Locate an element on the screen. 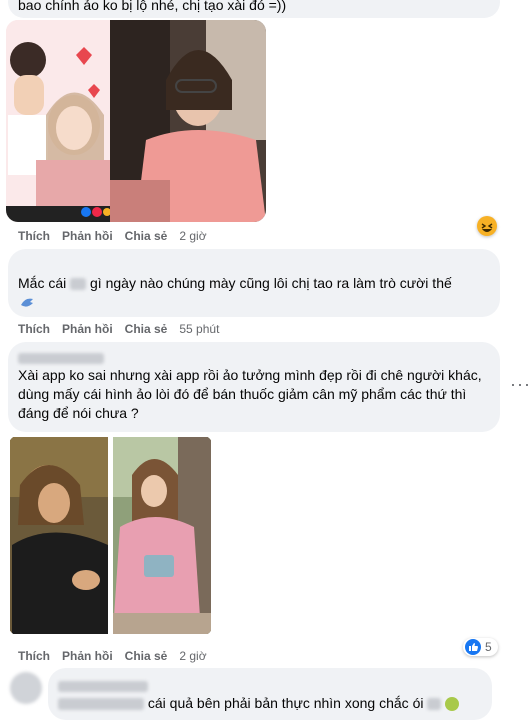  bird-icon is located at coordinates (27, 302).